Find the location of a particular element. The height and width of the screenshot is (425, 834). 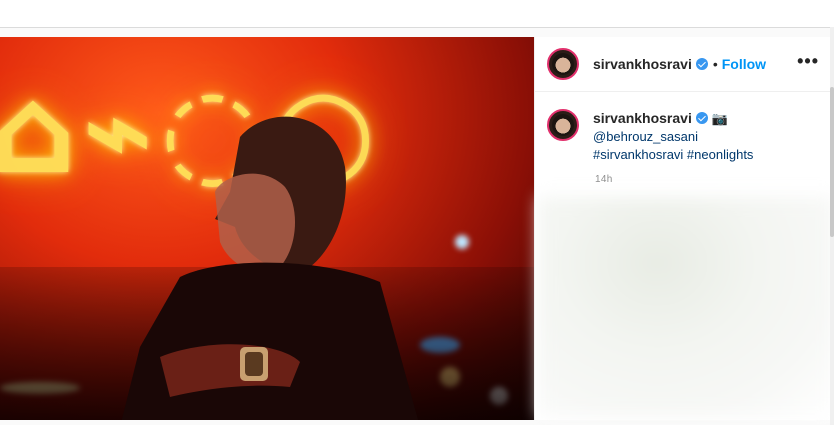

follow-button: Follow is located at coordinates (744, 64).